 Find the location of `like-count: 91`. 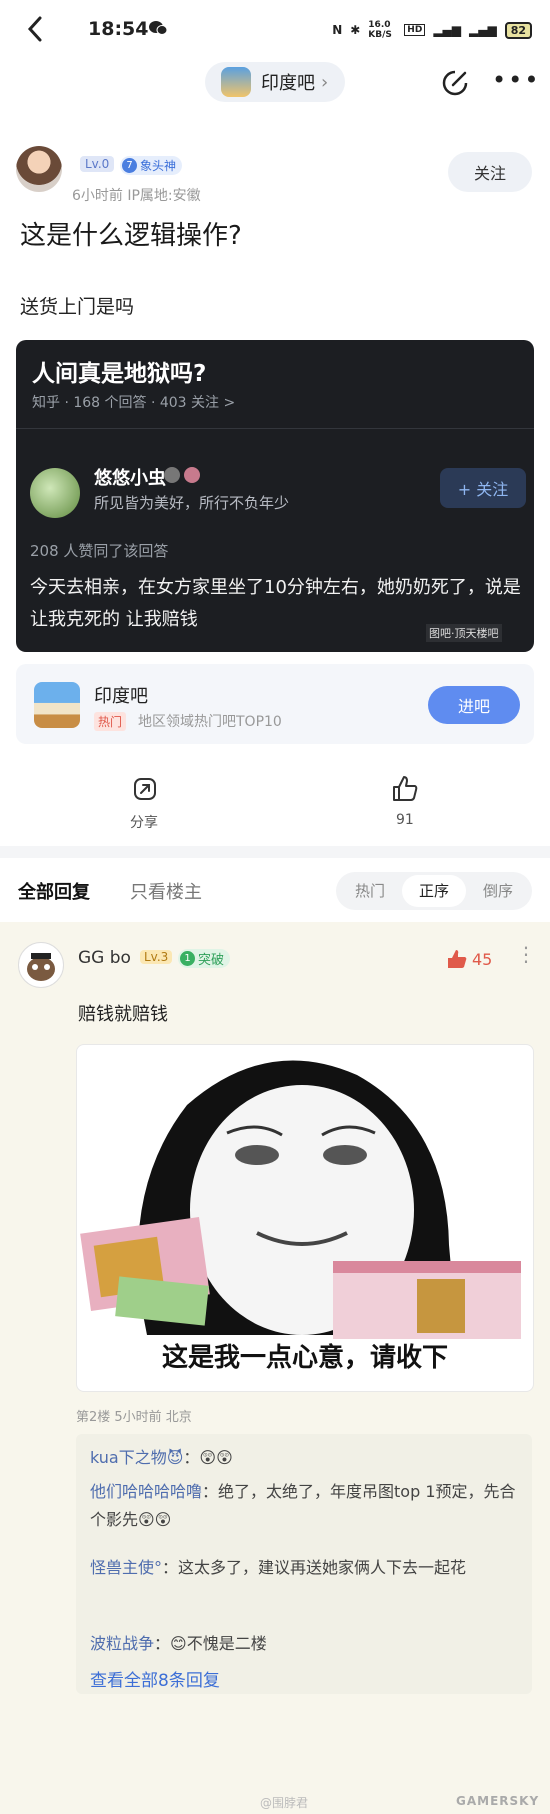

like-count: 91 is located at coordinates (405, 820).